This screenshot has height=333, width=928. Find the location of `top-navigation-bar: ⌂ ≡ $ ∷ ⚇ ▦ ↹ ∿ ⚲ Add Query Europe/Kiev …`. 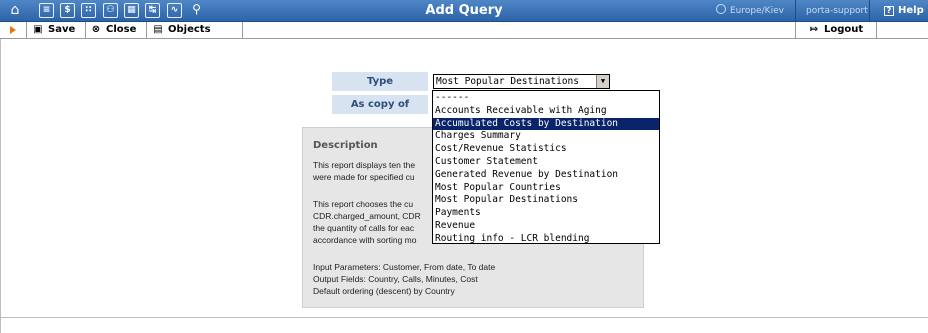

top-navigation-bar: ⌂ ≡ $ ∷ ⚇ ▦ ↹ ∿ ⚲ Add Query Europe/Kiev … is located at coordinates (464, 11).